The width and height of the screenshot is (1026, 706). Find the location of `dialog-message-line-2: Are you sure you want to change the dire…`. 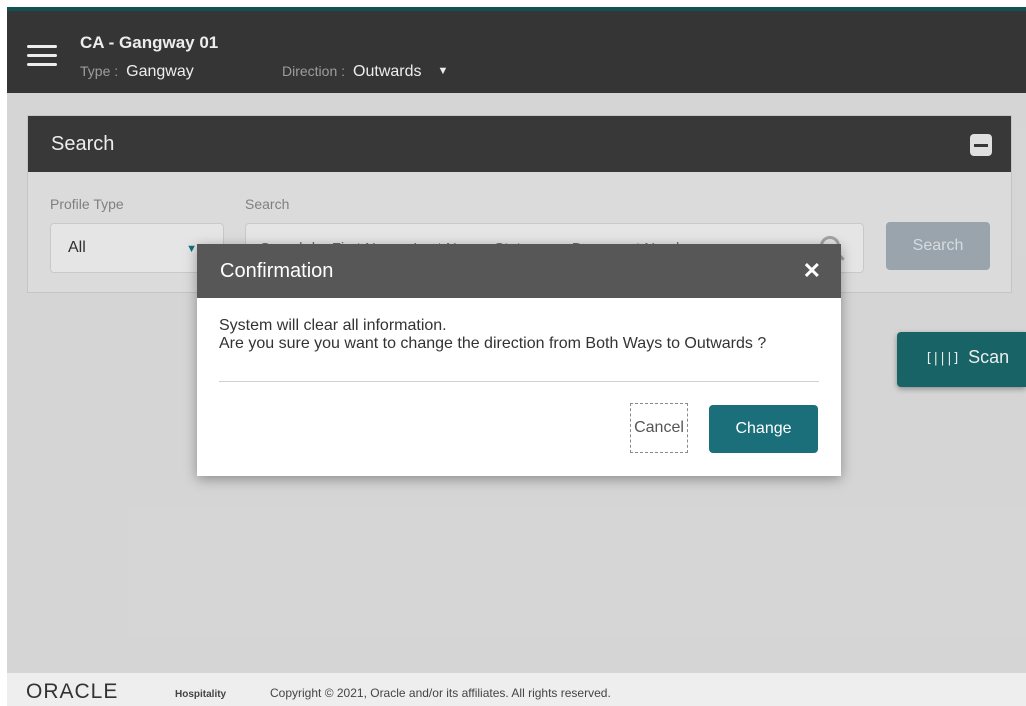

dialog-message-line-2: Are you sure you want to change the dire… is located at coordinates (493, 343).